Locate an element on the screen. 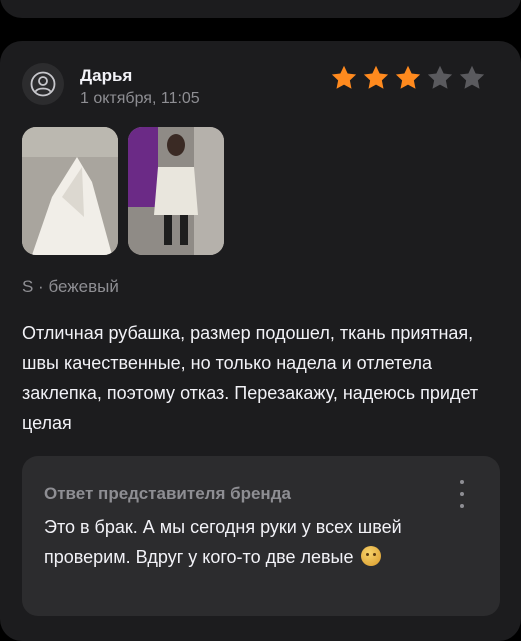  review-author: Дарья is located at coordinates (106, 75).